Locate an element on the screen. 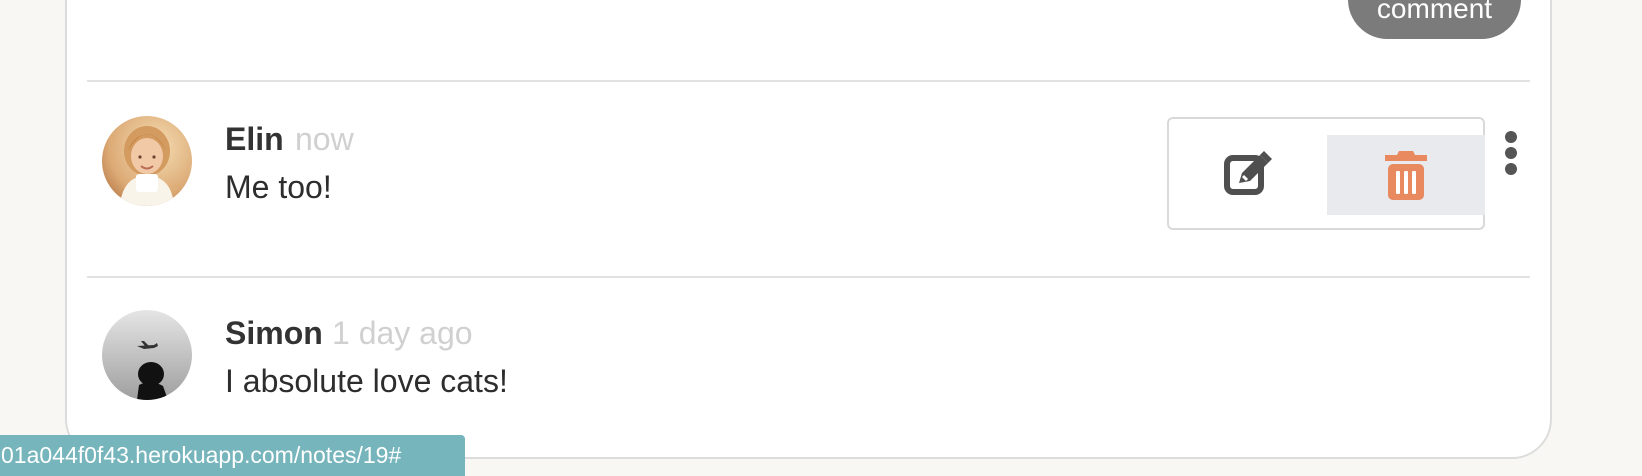 The height and width of the screenshot is (476, 1642). comment-submit-button: comment is located at coordinates (1434, 19).